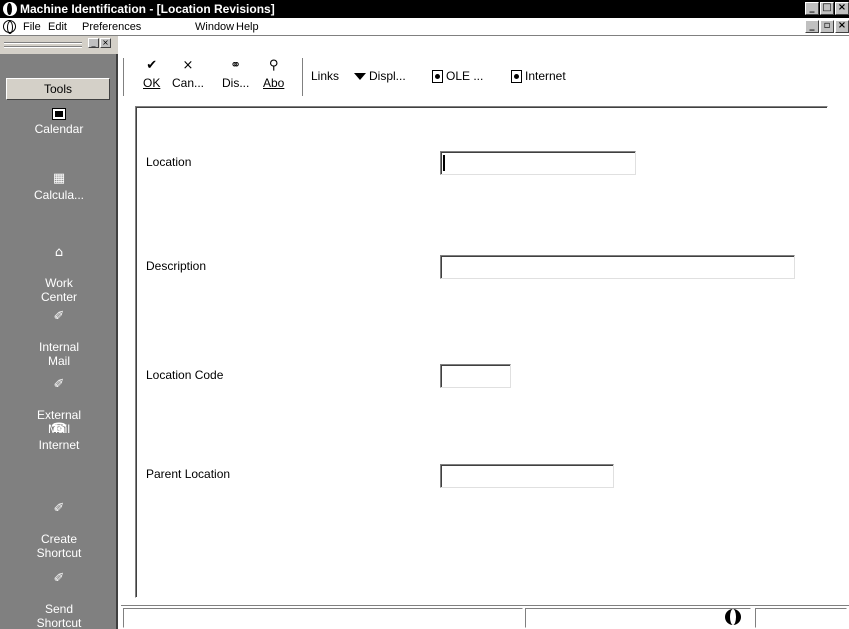 Image resolution: width=849 pixels, height=629 pixels. What do you see at coordinates (360, 76) in the screenshot?
I see `dropdown-arrow-icon` at bounding box center [360, 76].